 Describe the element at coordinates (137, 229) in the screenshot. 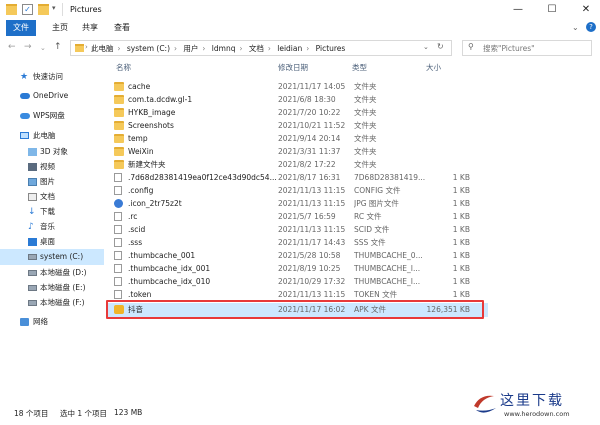

I see `file-name: .scid` at that location.